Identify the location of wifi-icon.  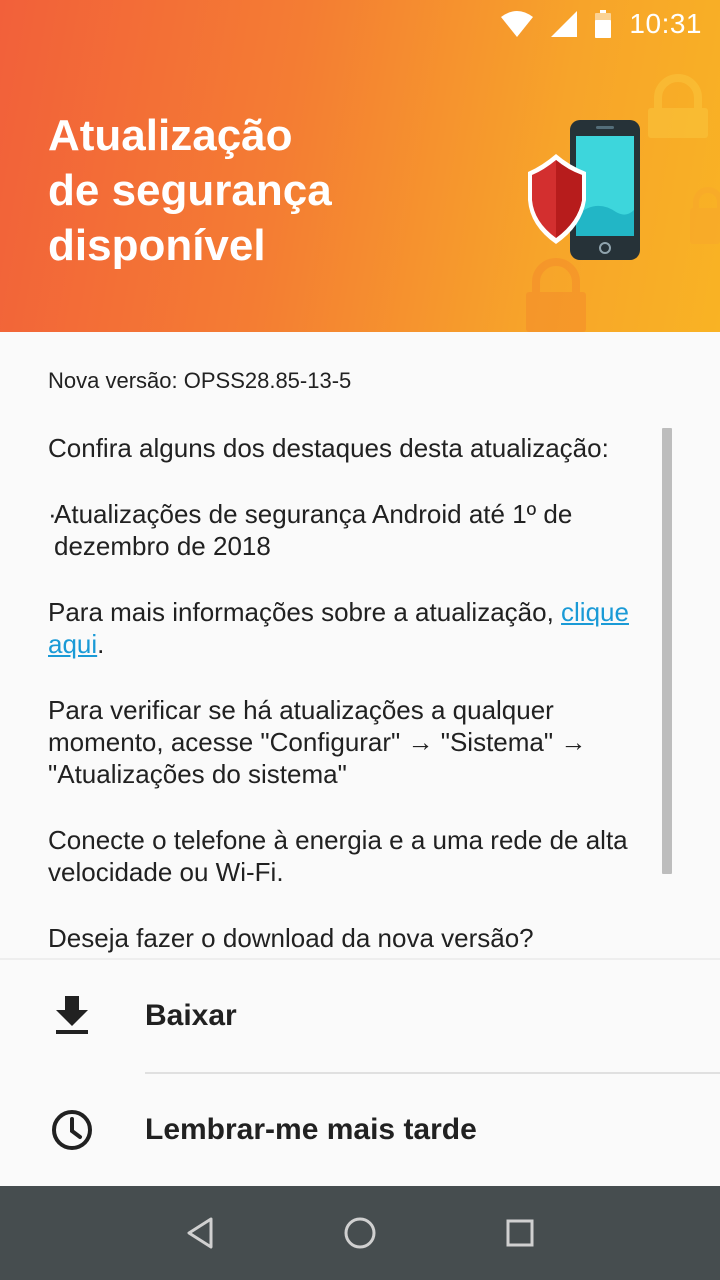
(517, 24).